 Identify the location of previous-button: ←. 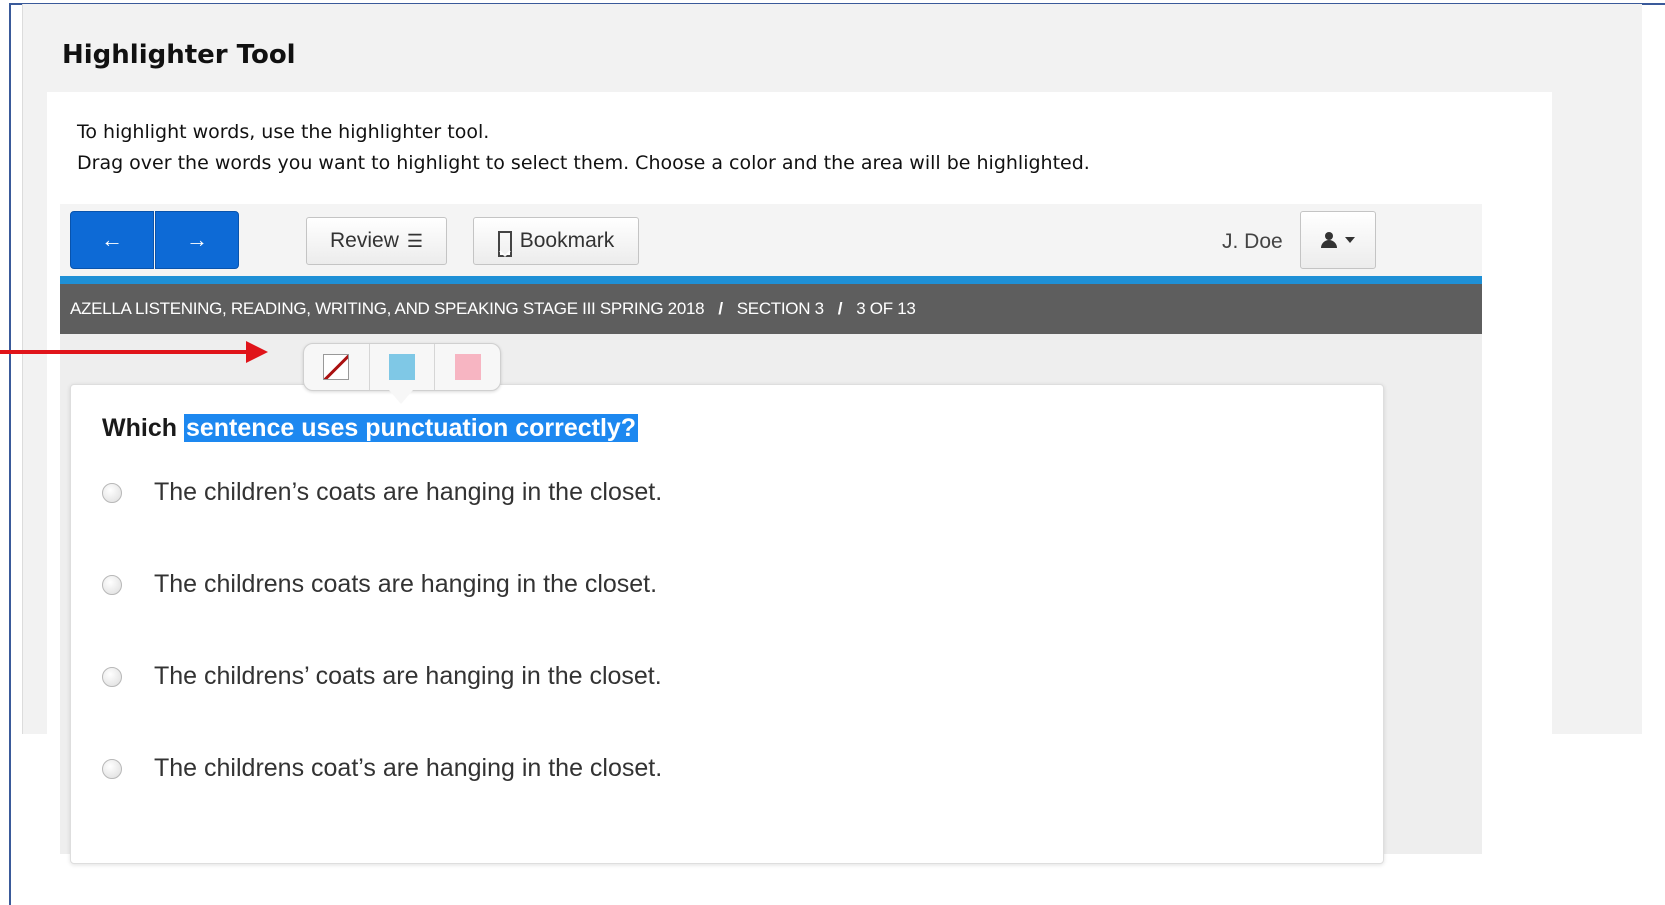
(112, 240).